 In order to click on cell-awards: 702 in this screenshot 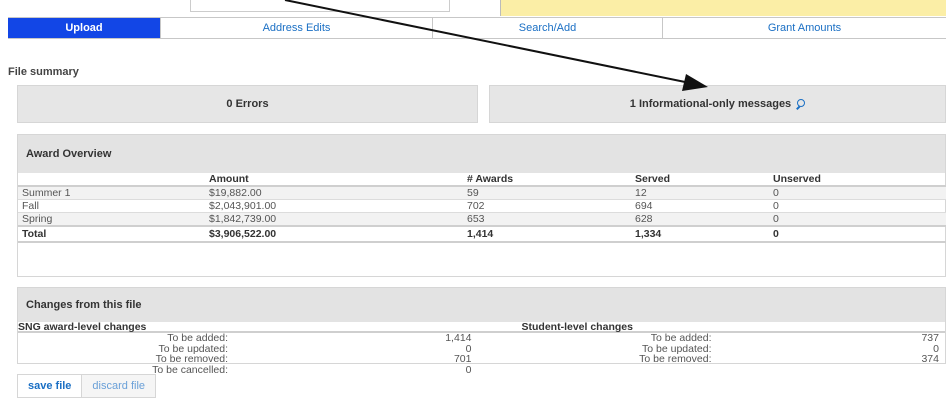, I will do `click(547, 206)`.